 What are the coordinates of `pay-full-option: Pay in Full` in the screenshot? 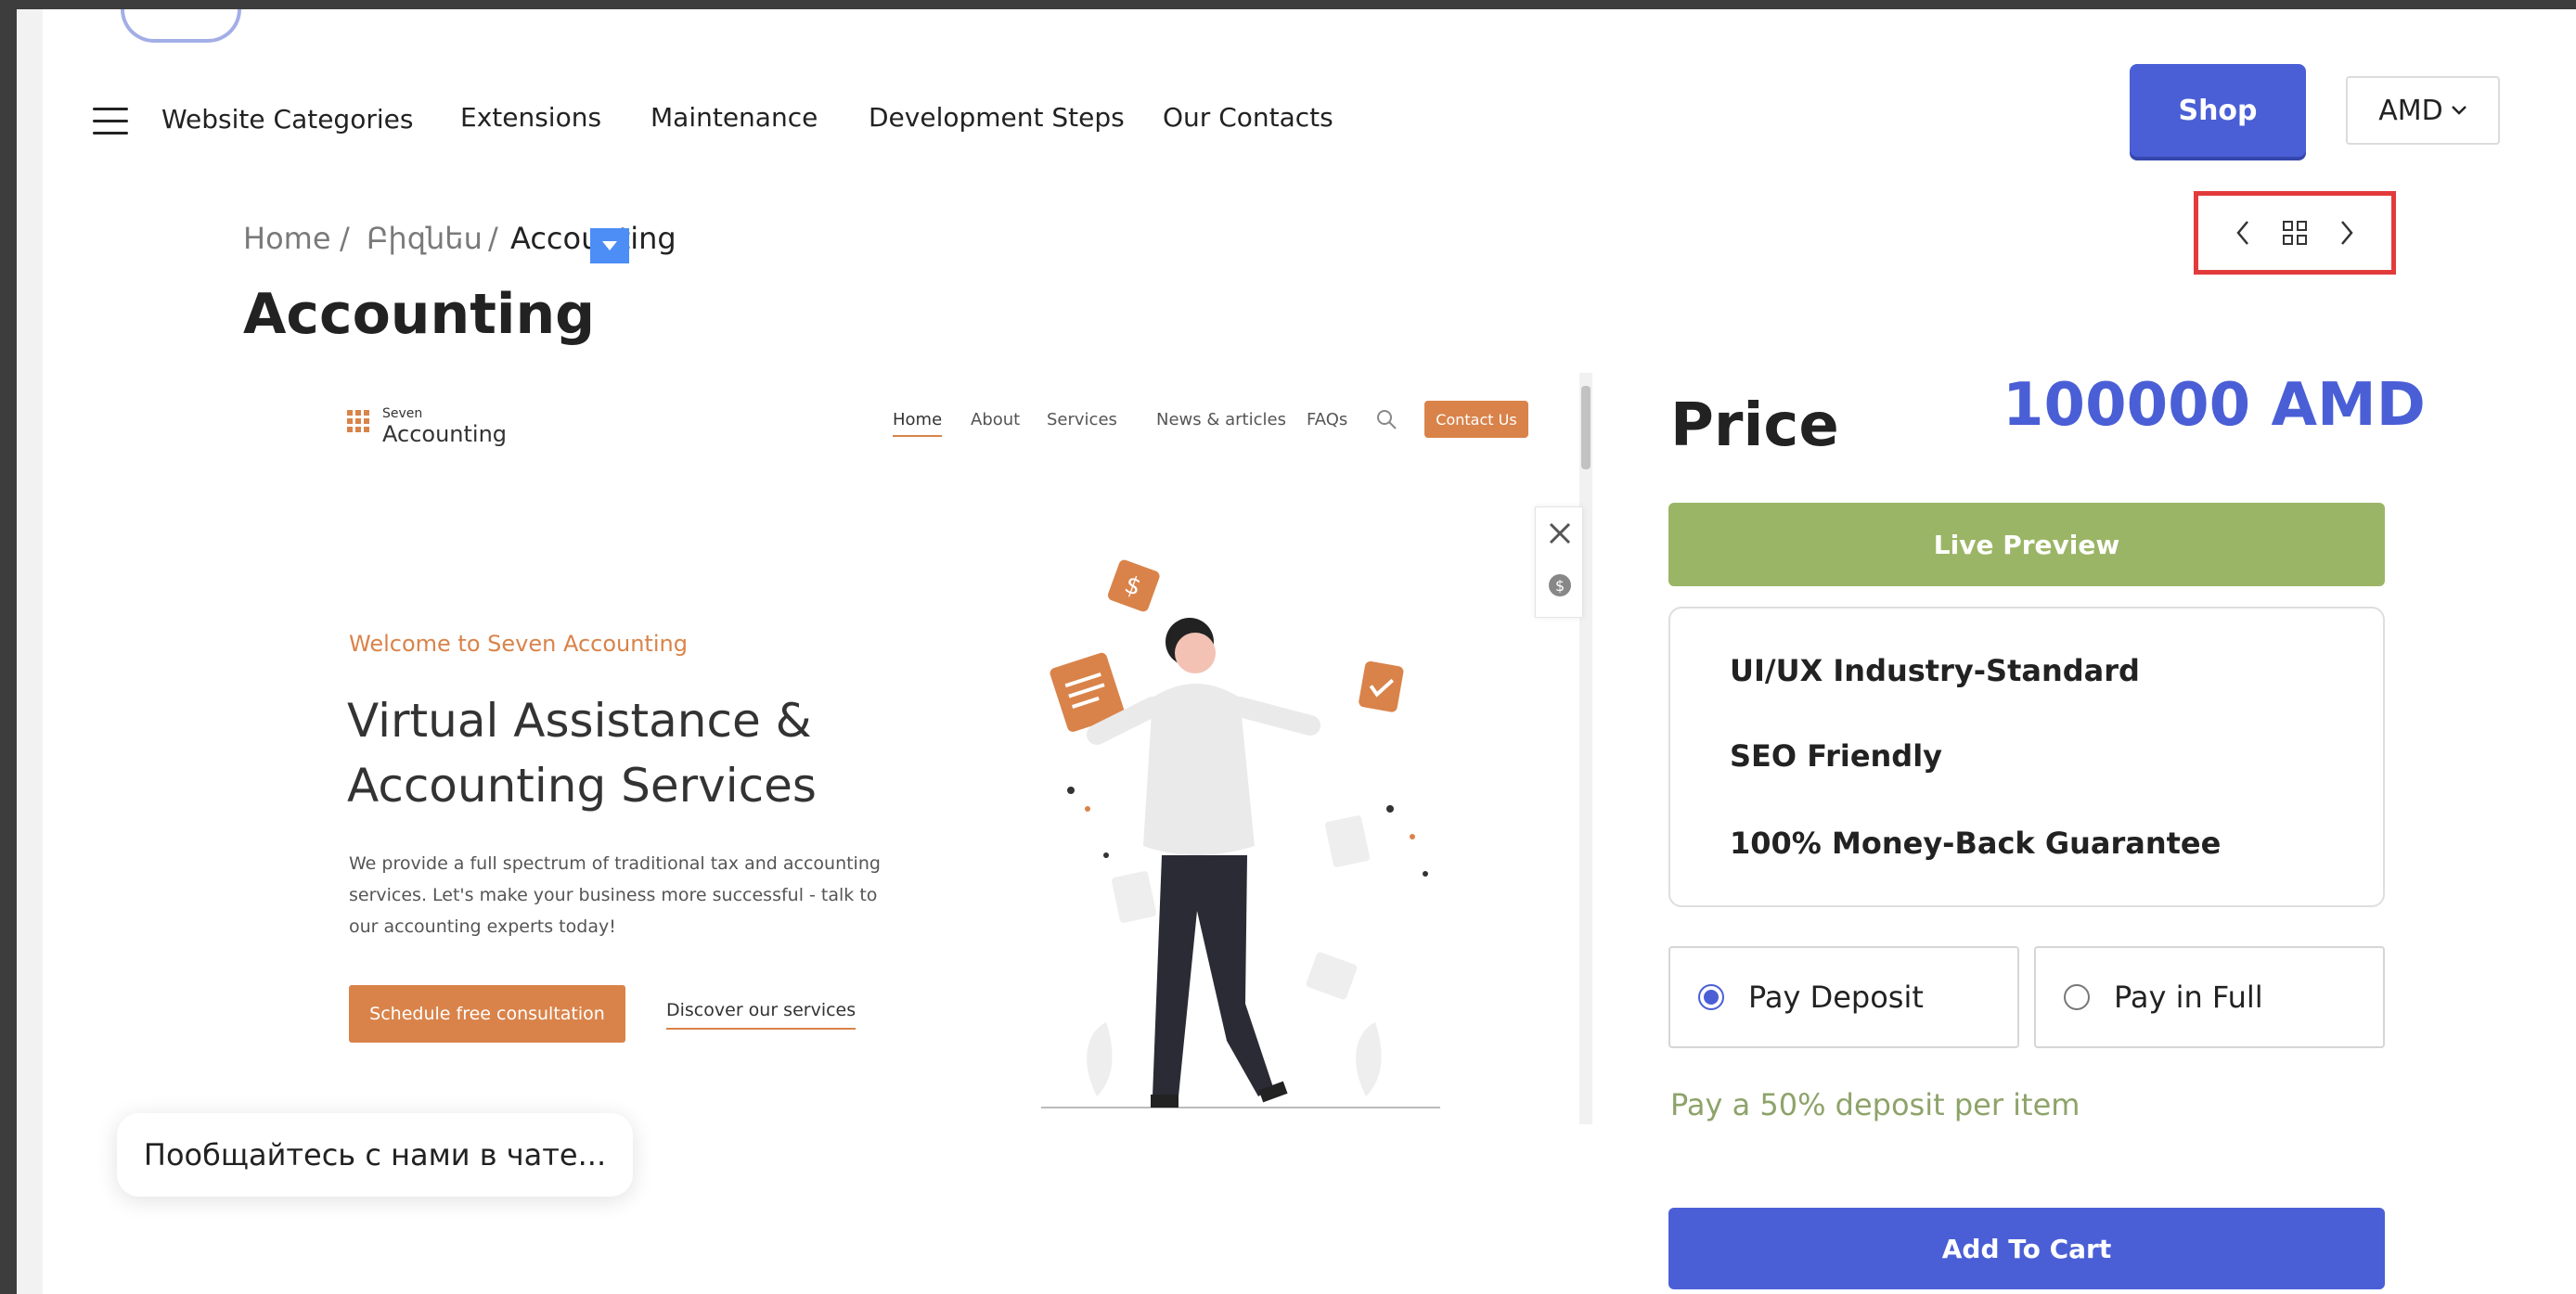 It's located at (2209, 997).